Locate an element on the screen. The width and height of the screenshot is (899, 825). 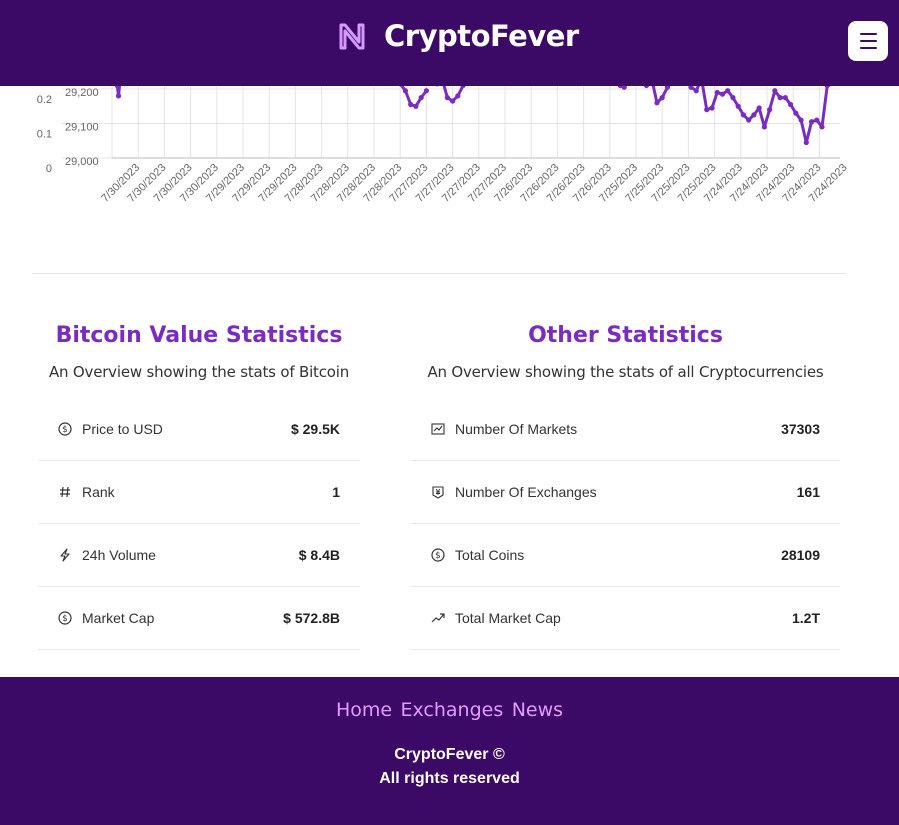
navbar: CryptoFever is located at coordinates (449, 43).